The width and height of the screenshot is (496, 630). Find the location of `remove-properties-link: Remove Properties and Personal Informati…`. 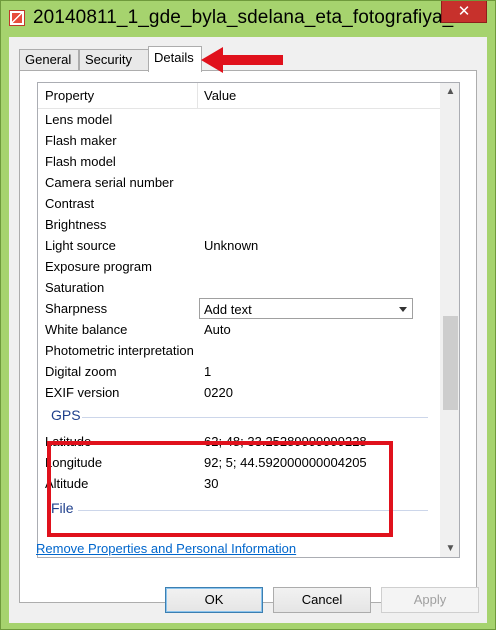

remove-properties-link: Remove Properties and Personal Informati… is located at coordinates (166, 548).